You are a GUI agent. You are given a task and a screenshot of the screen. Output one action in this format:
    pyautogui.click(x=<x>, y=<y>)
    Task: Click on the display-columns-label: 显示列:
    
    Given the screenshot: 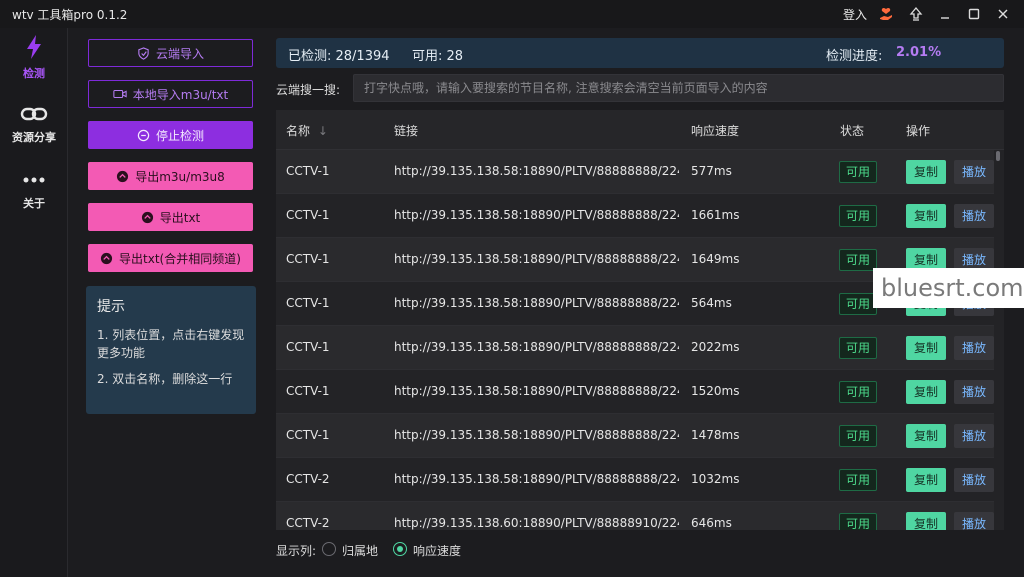 What is the action you would take?
    pyautogui.click(x=296, y=551)
    